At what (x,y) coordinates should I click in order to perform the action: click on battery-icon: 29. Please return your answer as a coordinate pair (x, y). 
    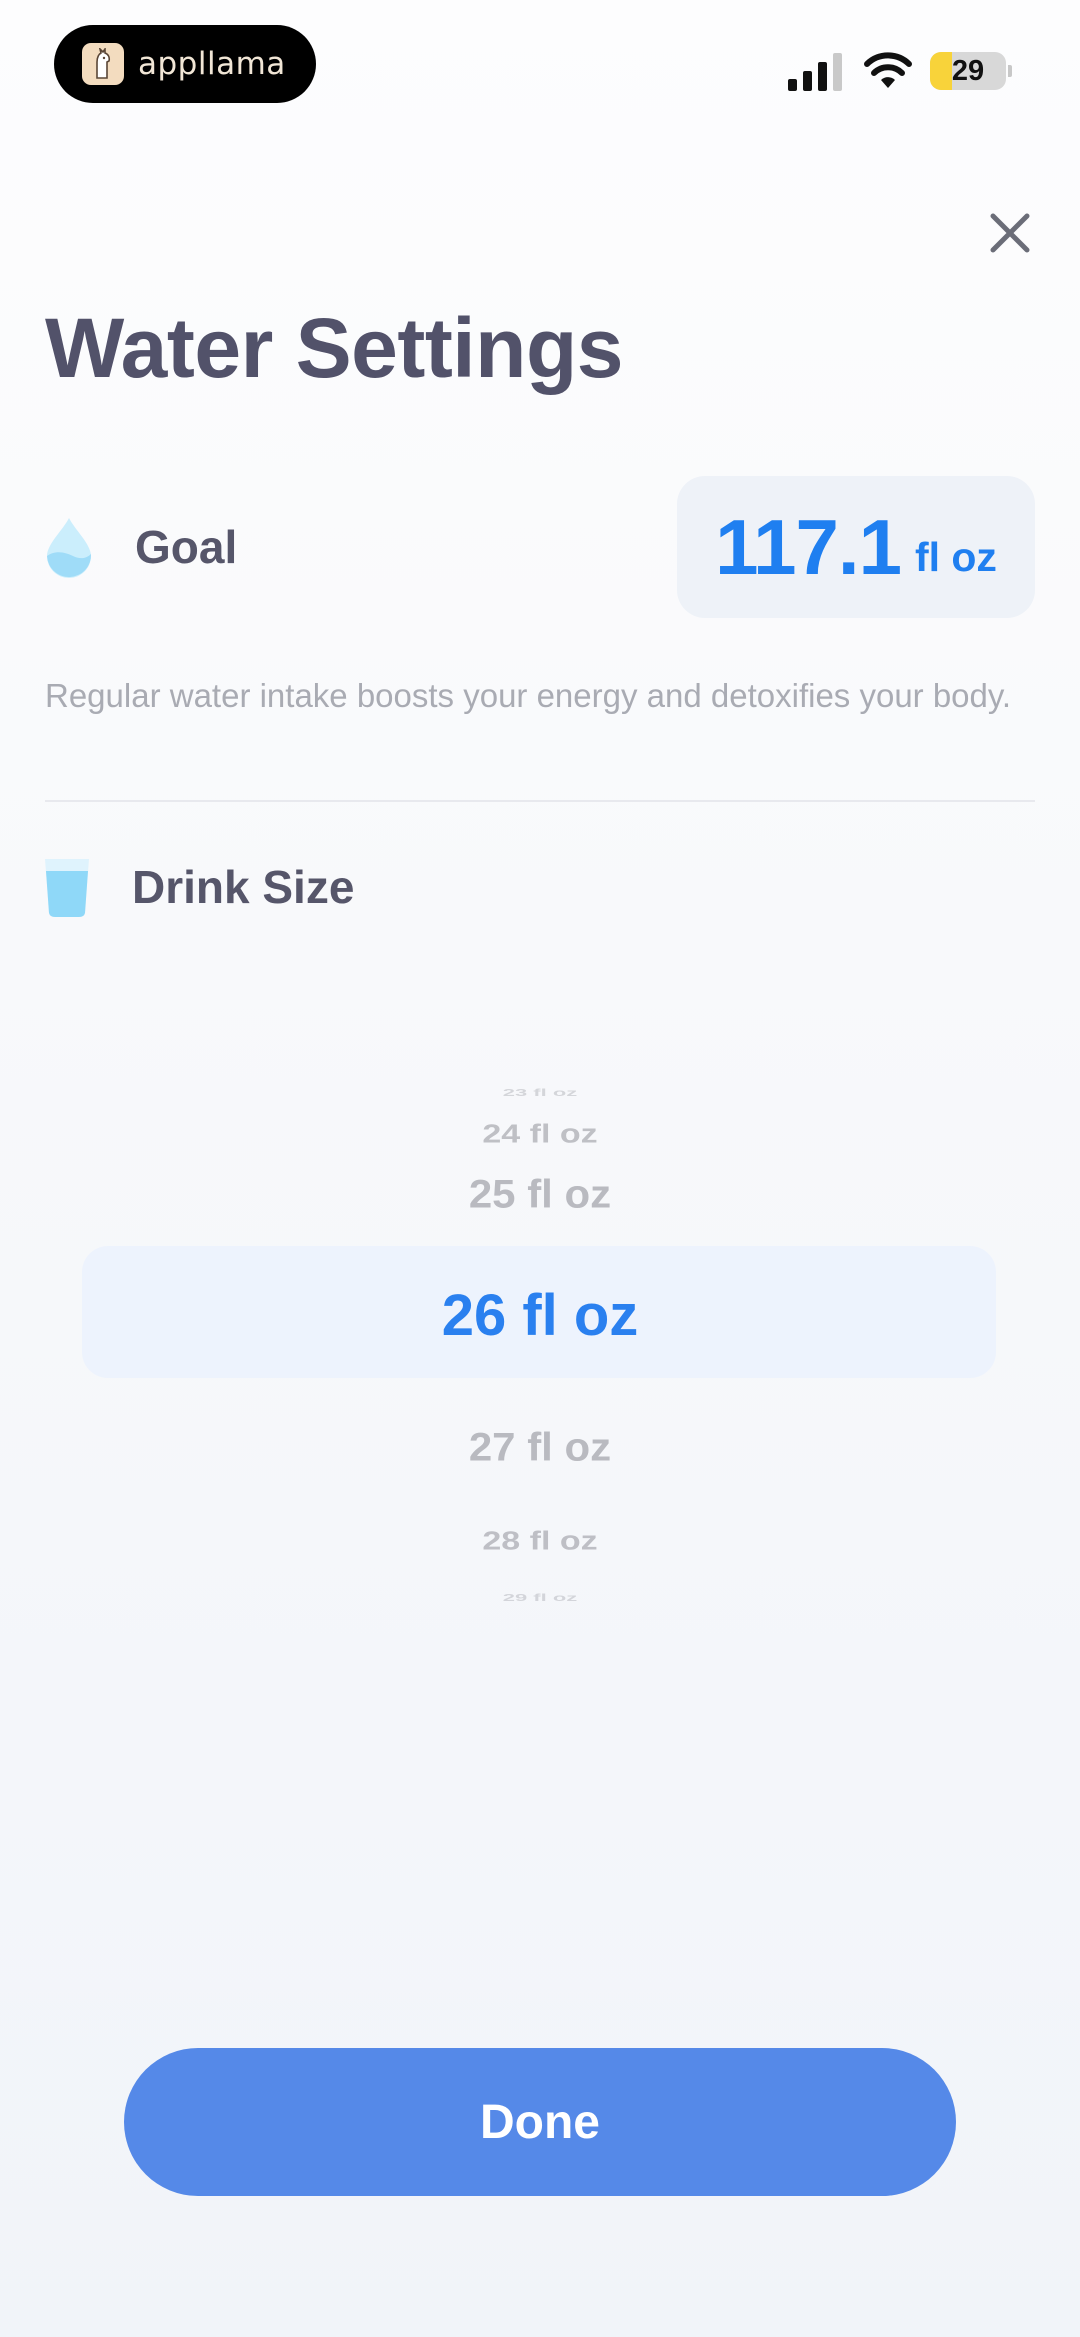
    Looking at the image, I should click on (971, 71).